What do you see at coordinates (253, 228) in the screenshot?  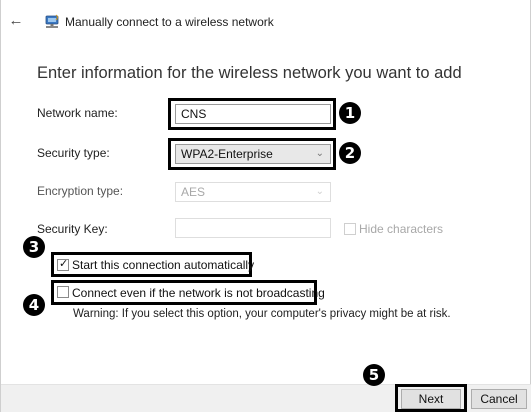 I see `security-key-input` at bounding box center [253, 228].